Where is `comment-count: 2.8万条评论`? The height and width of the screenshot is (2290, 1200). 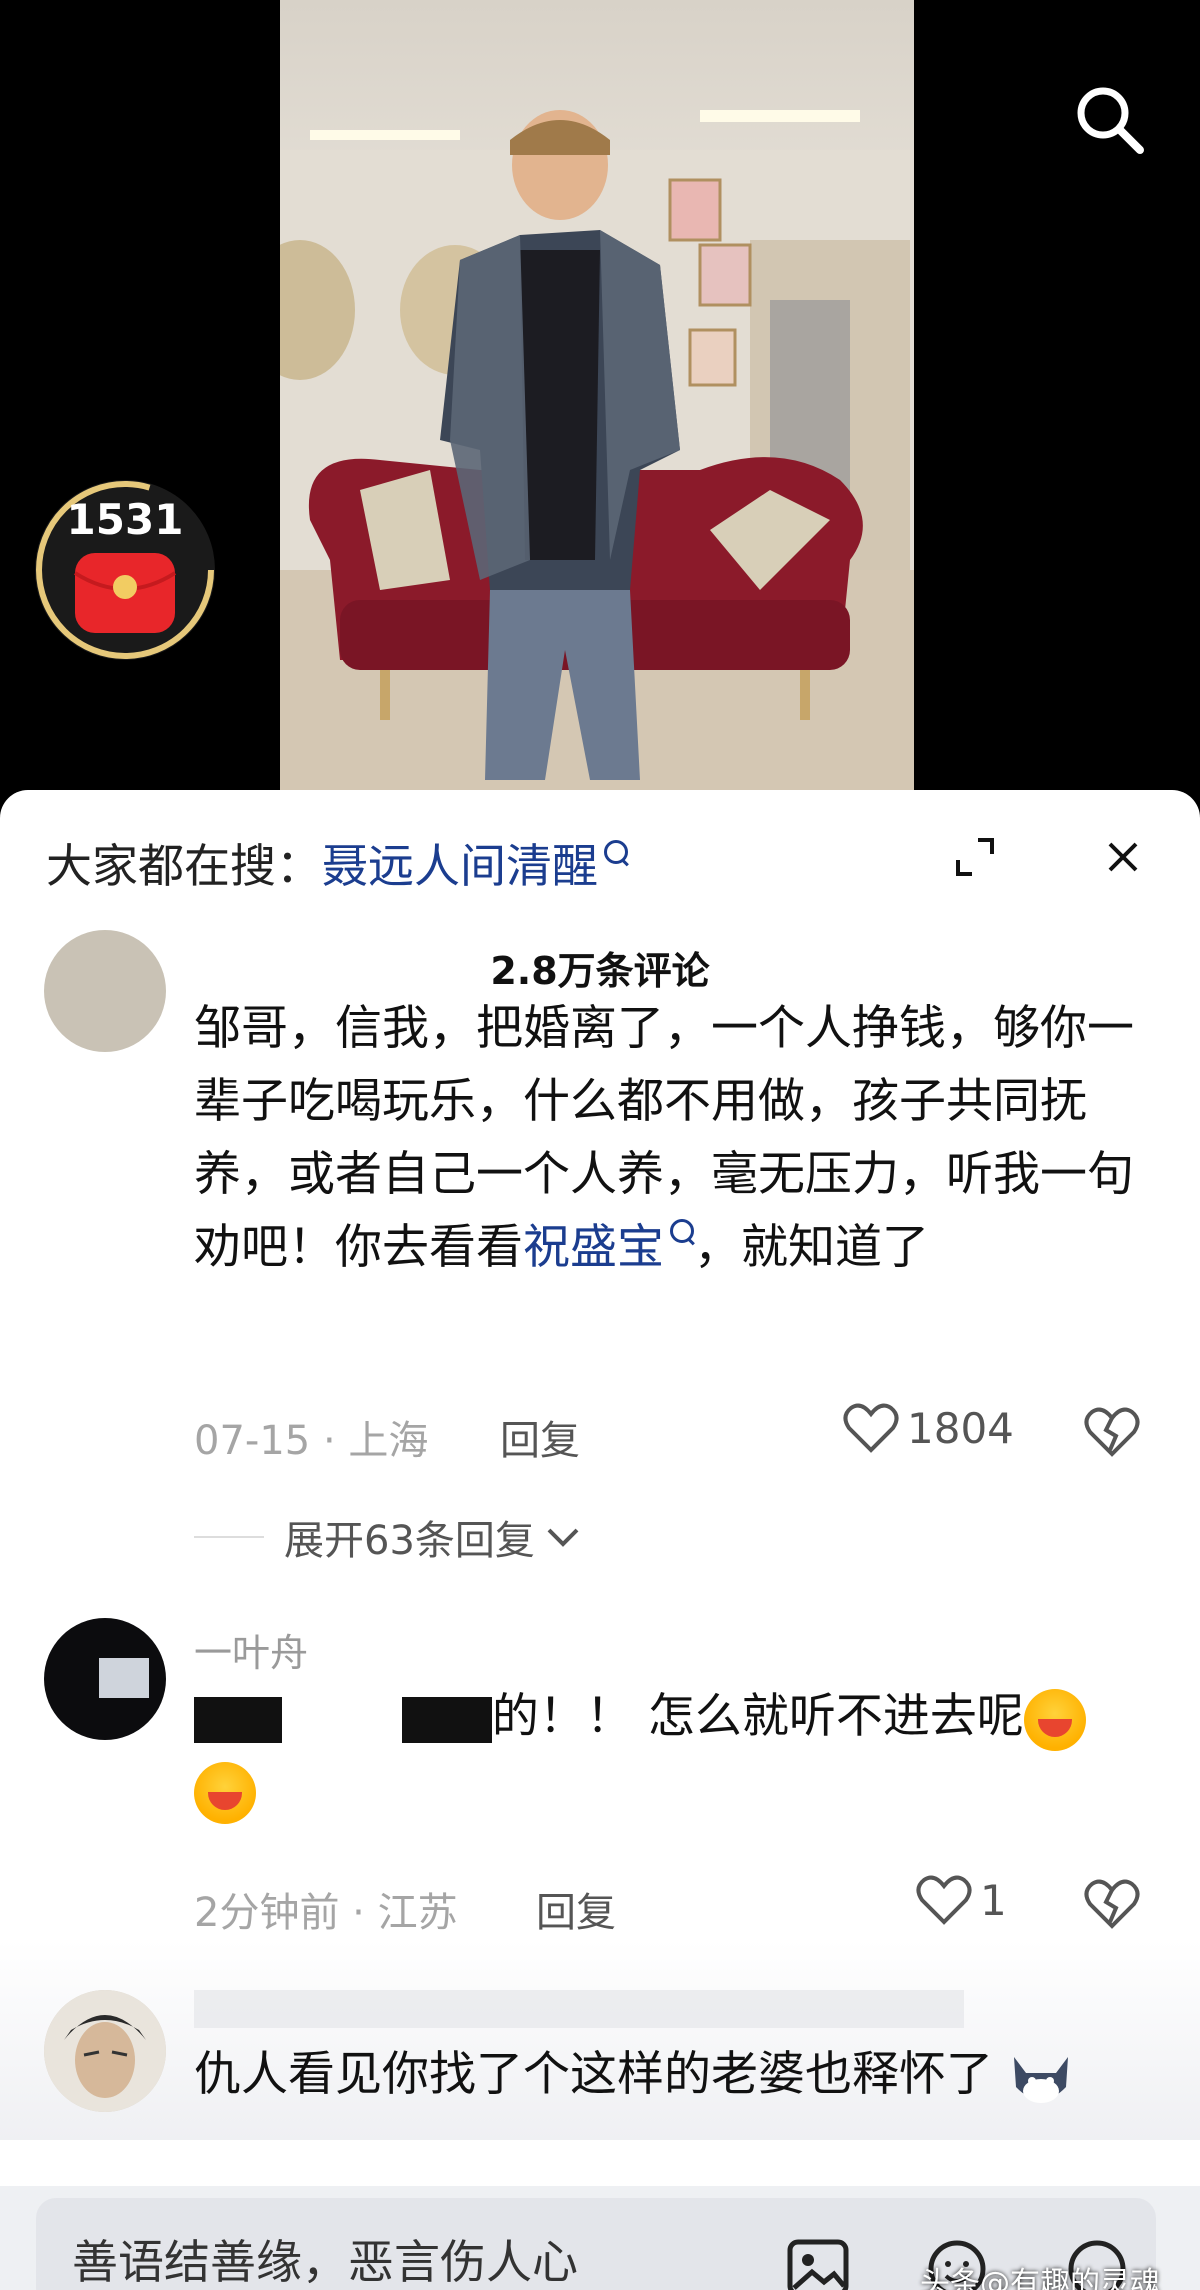 comment-count: 2.8万条评论 is located at coordinates (600, 971).